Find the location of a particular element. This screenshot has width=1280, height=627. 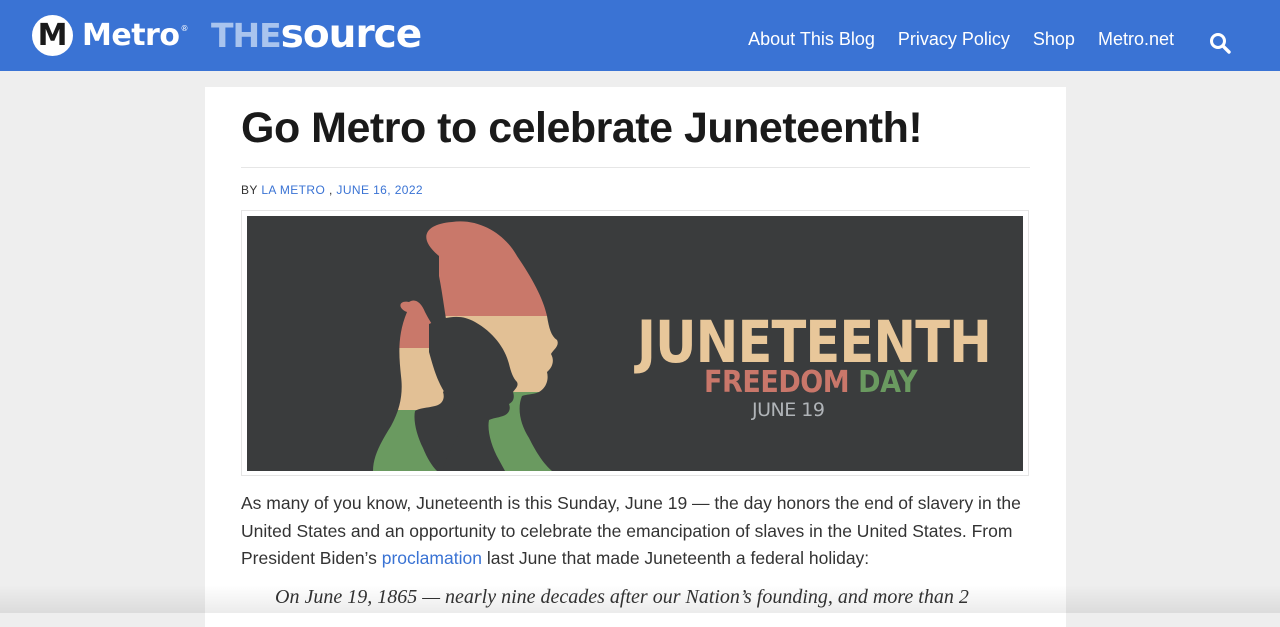

article-byline: BY LA METRO , JUNE 16, 2022 is located at coordinates (332, 190).